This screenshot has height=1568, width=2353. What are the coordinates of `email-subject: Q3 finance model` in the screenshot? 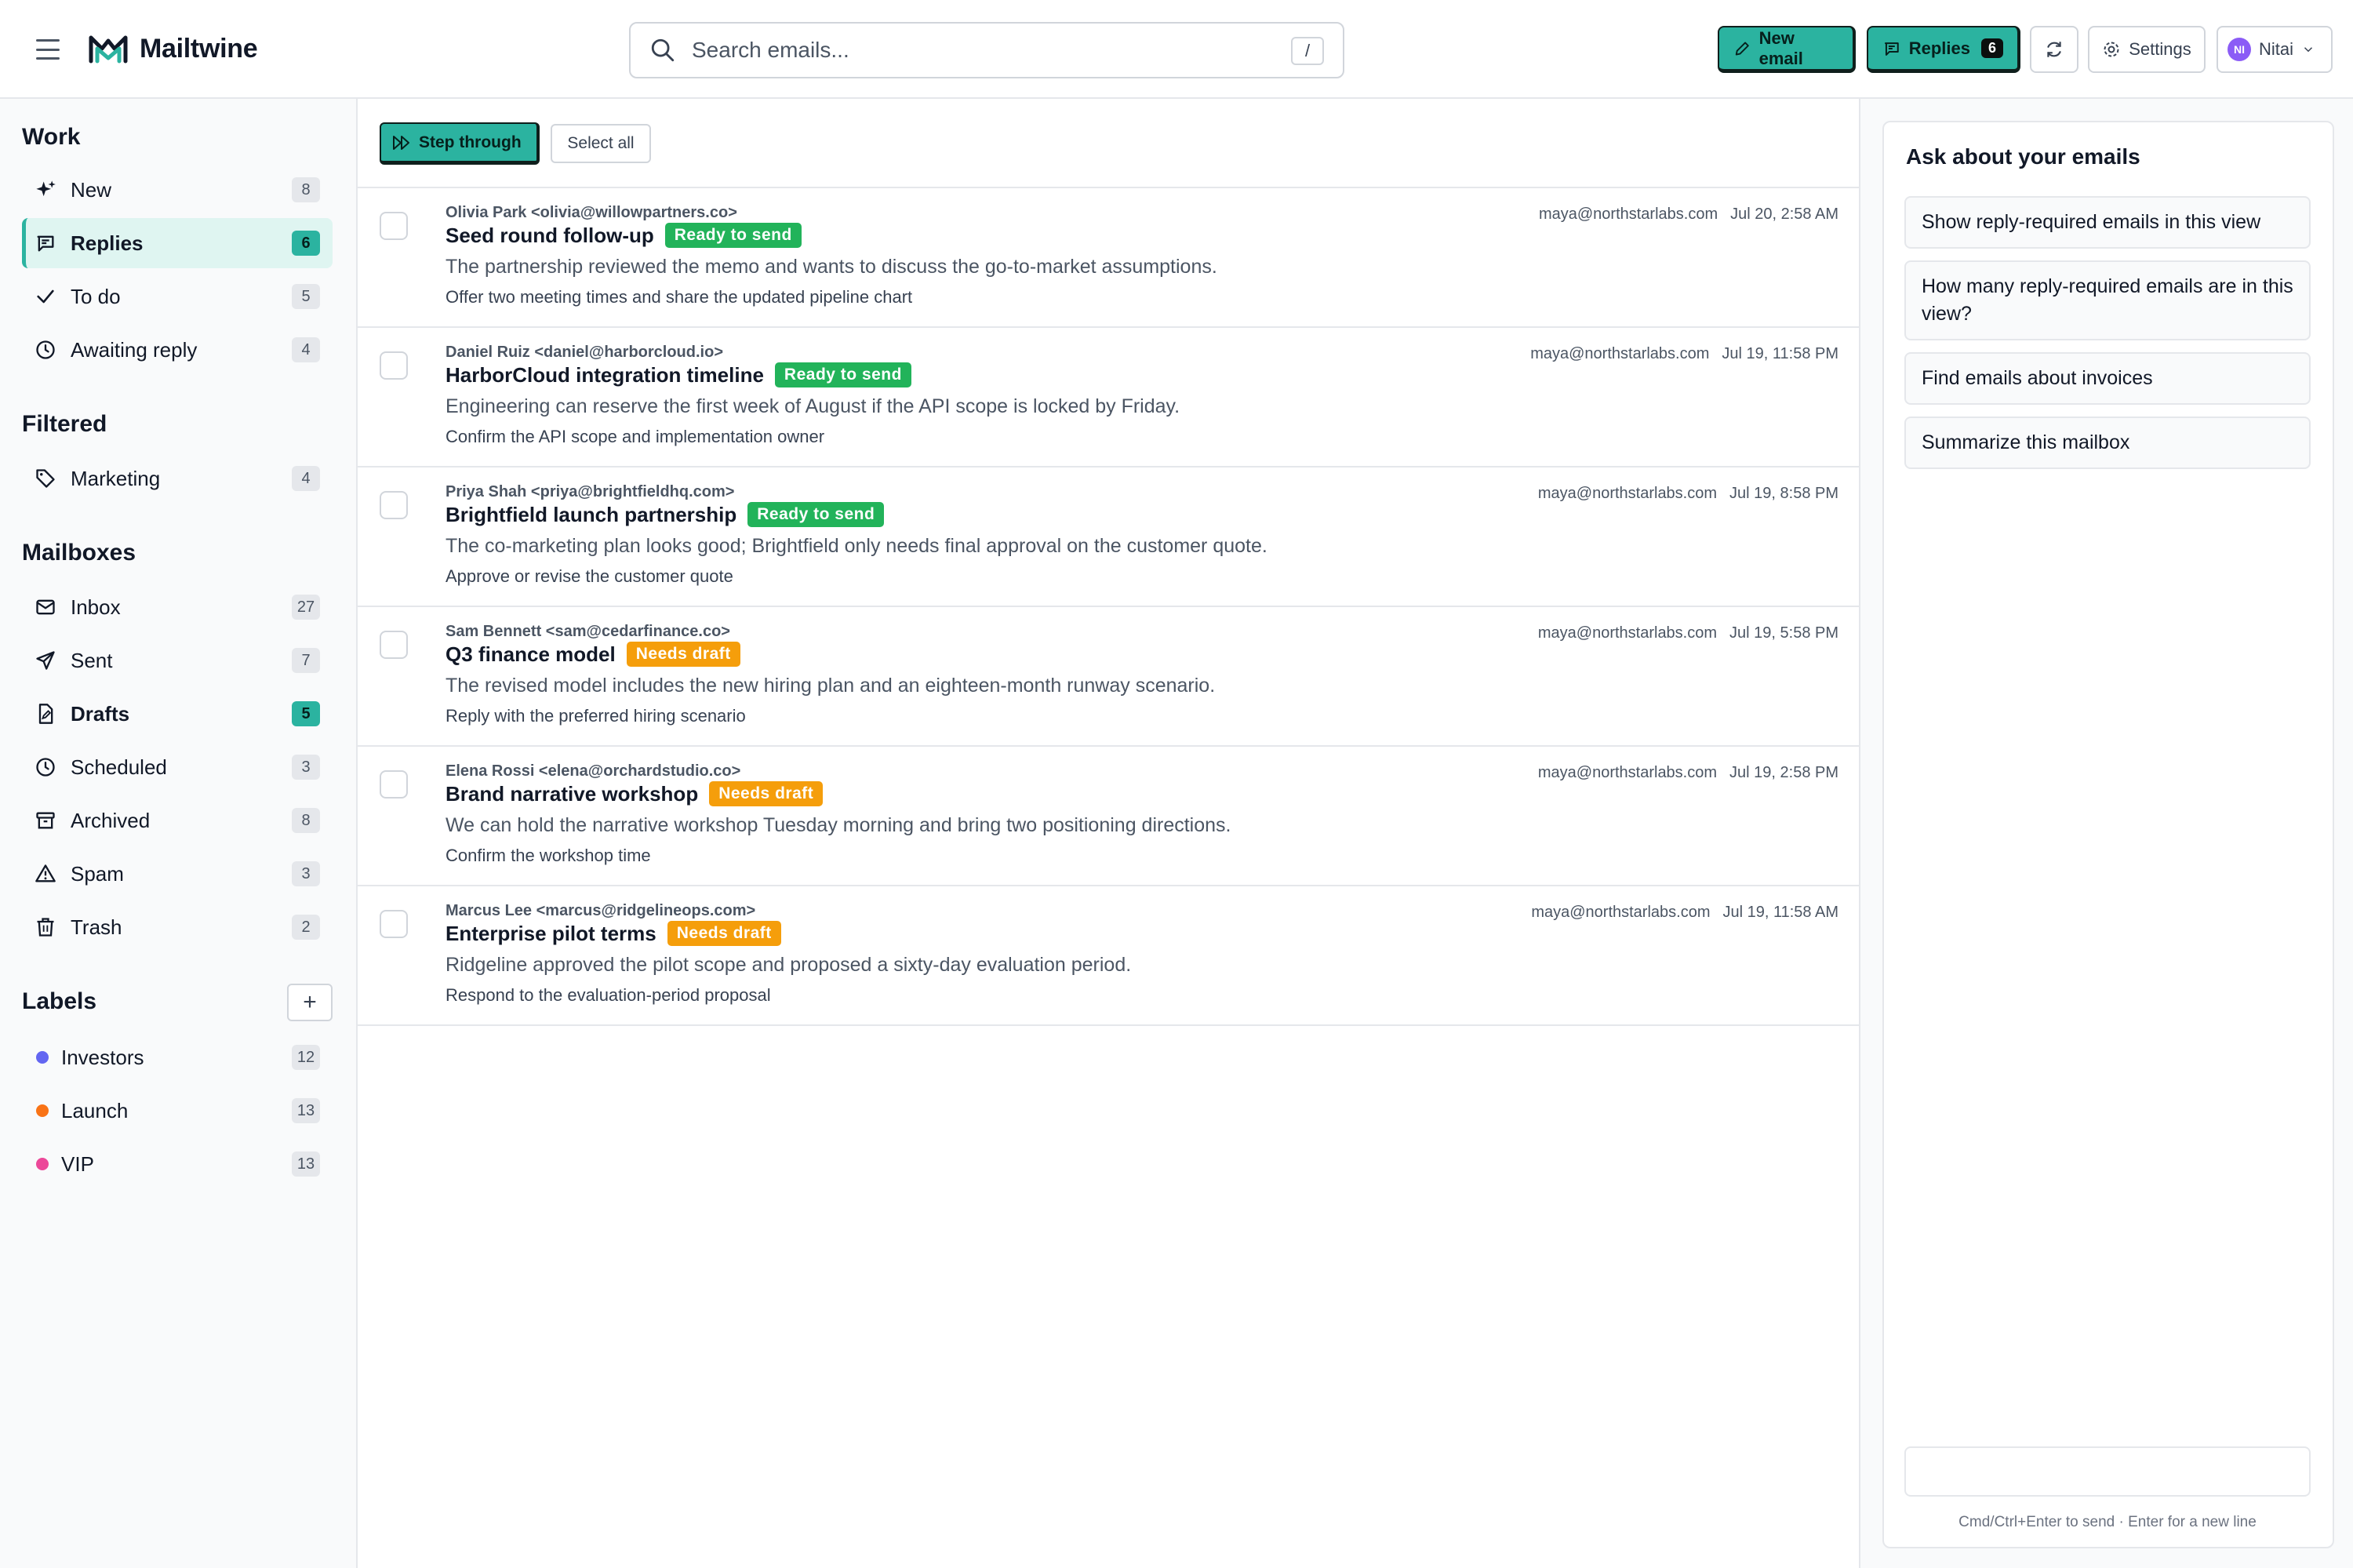 It's located at (531, 654).